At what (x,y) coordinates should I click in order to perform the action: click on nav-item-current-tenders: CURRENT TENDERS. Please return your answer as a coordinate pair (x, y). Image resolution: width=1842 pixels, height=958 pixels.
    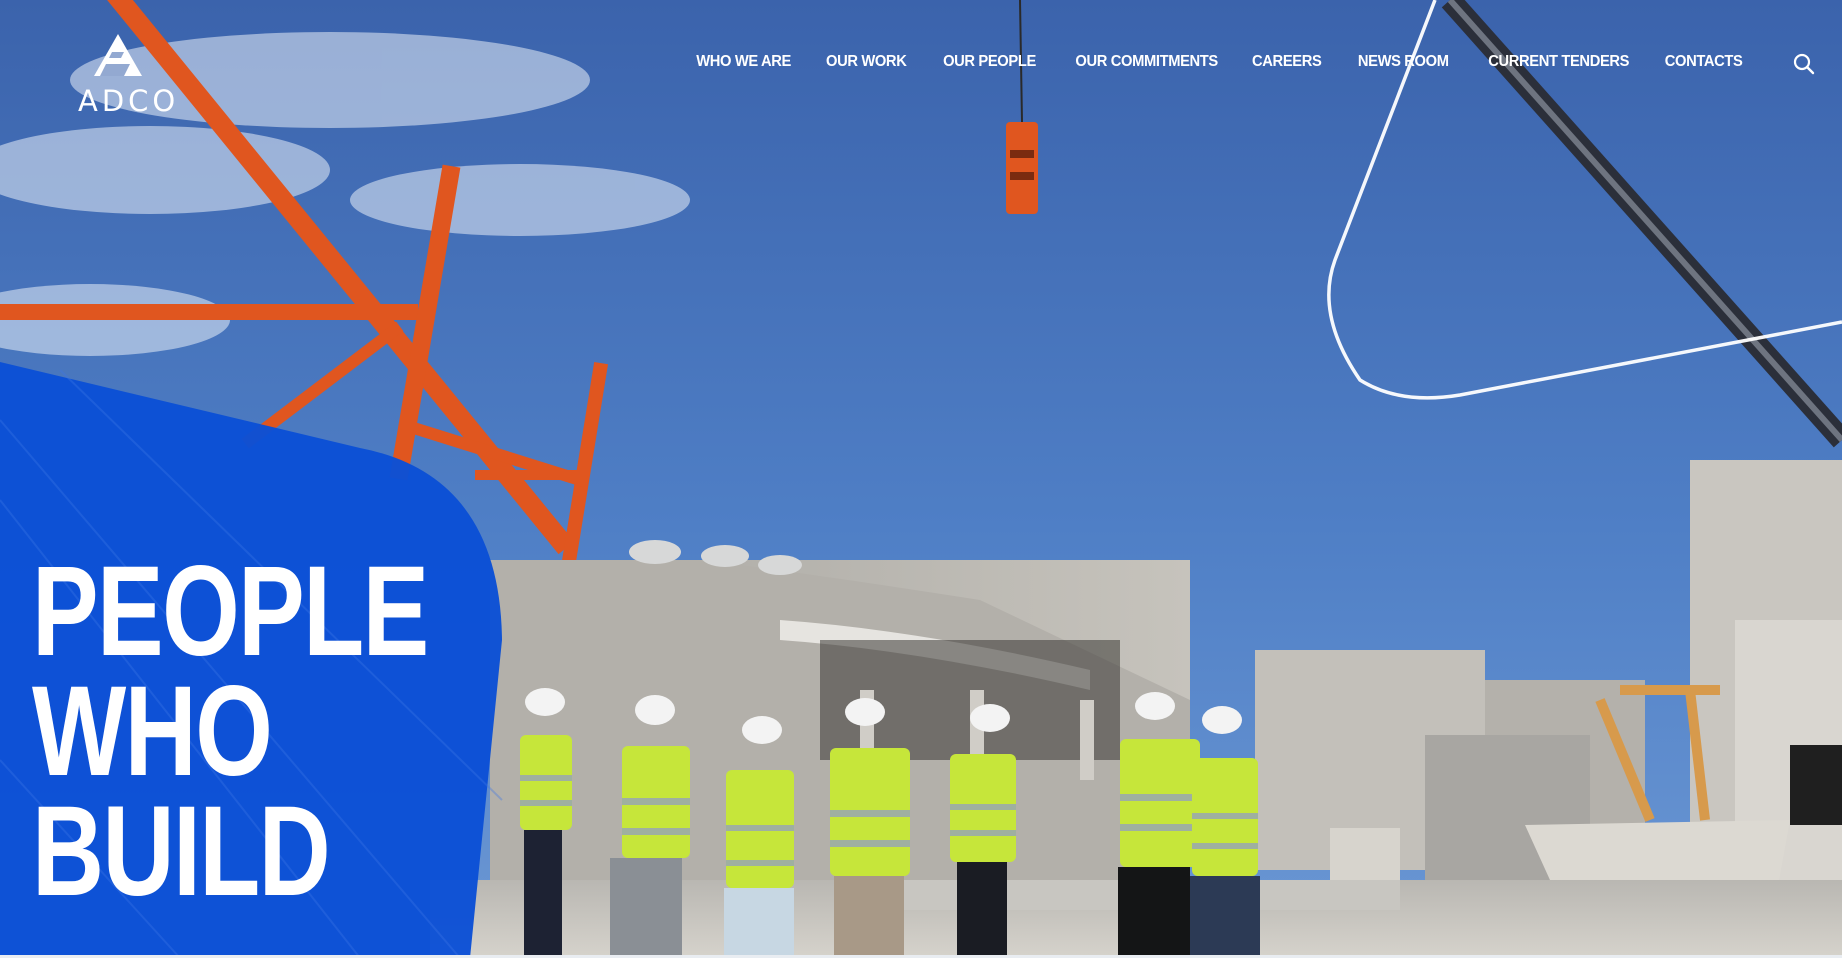
    Looking at the image, I should click on (1559, 62).